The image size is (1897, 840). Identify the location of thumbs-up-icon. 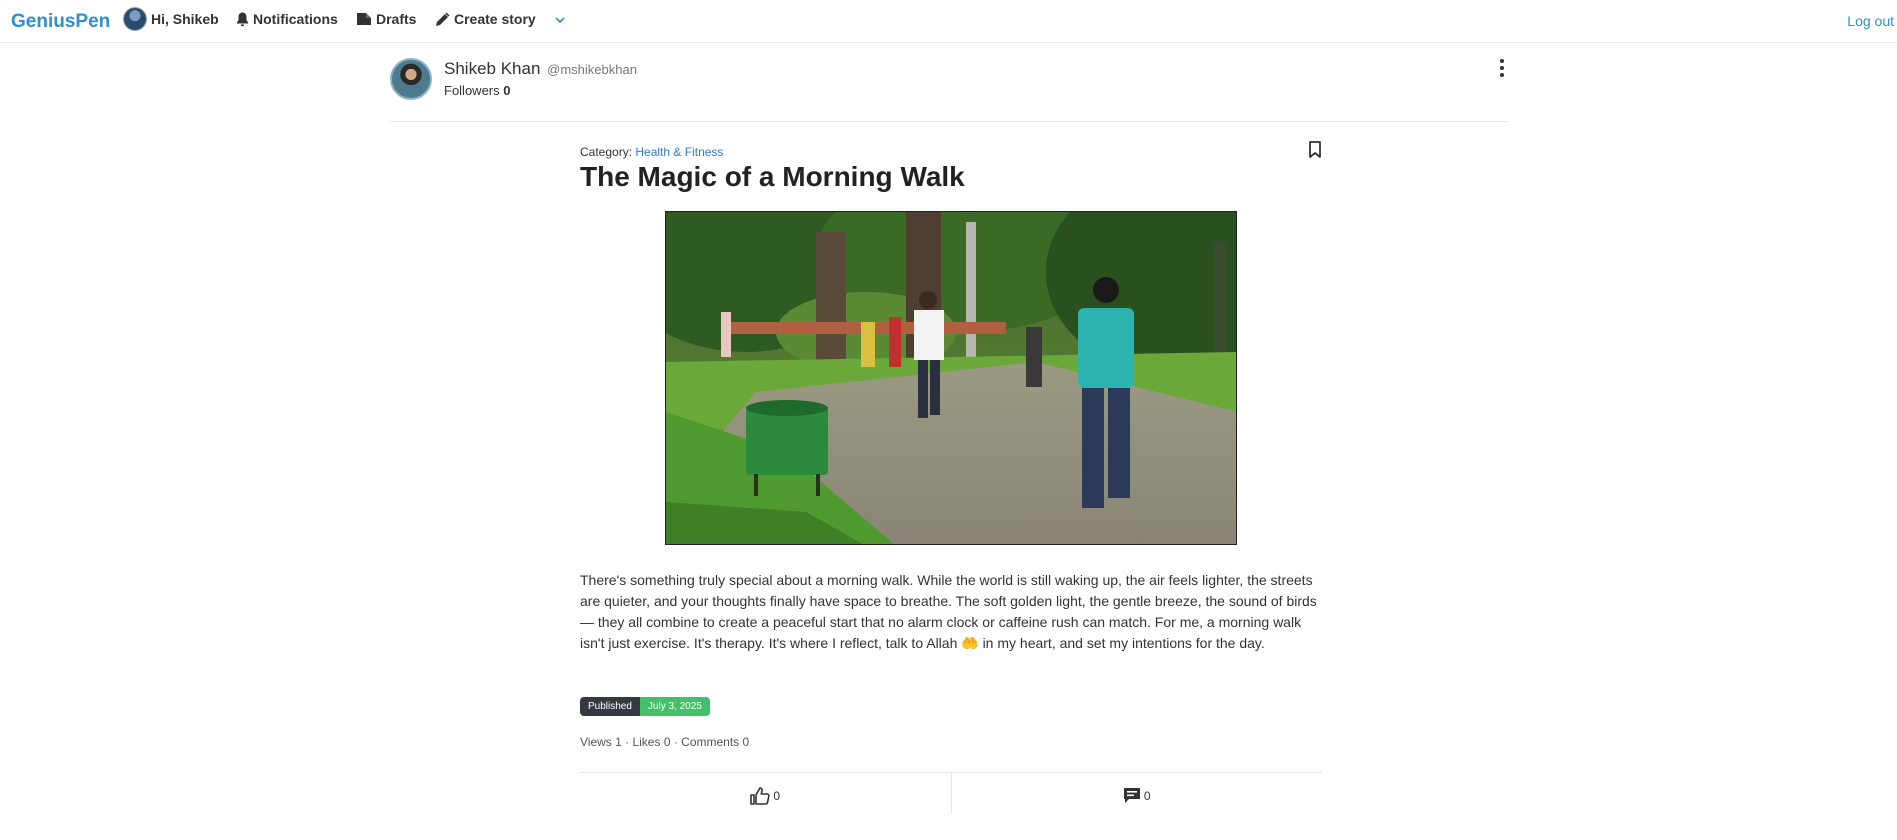
(760, 795).